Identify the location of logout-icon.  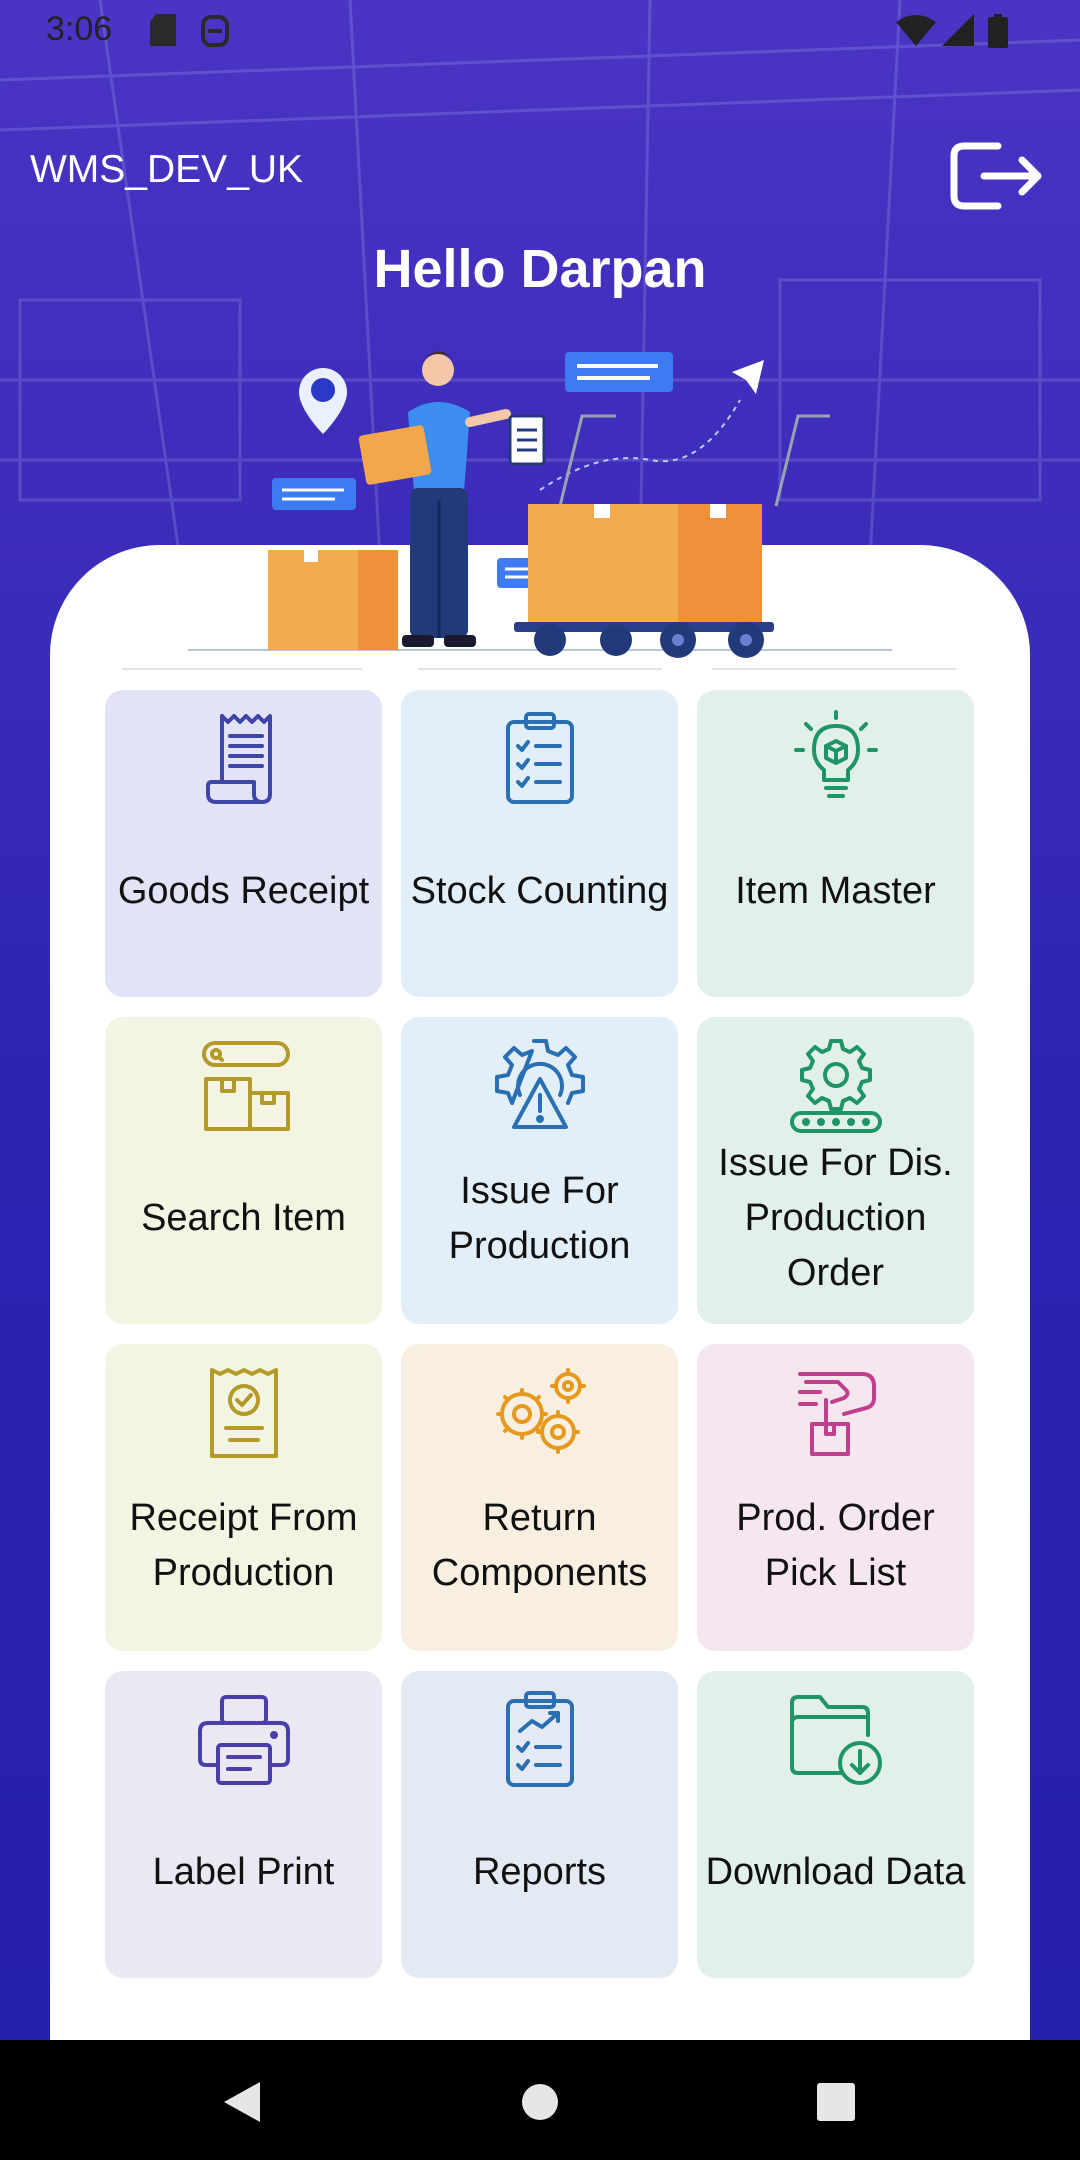
(996, 176).